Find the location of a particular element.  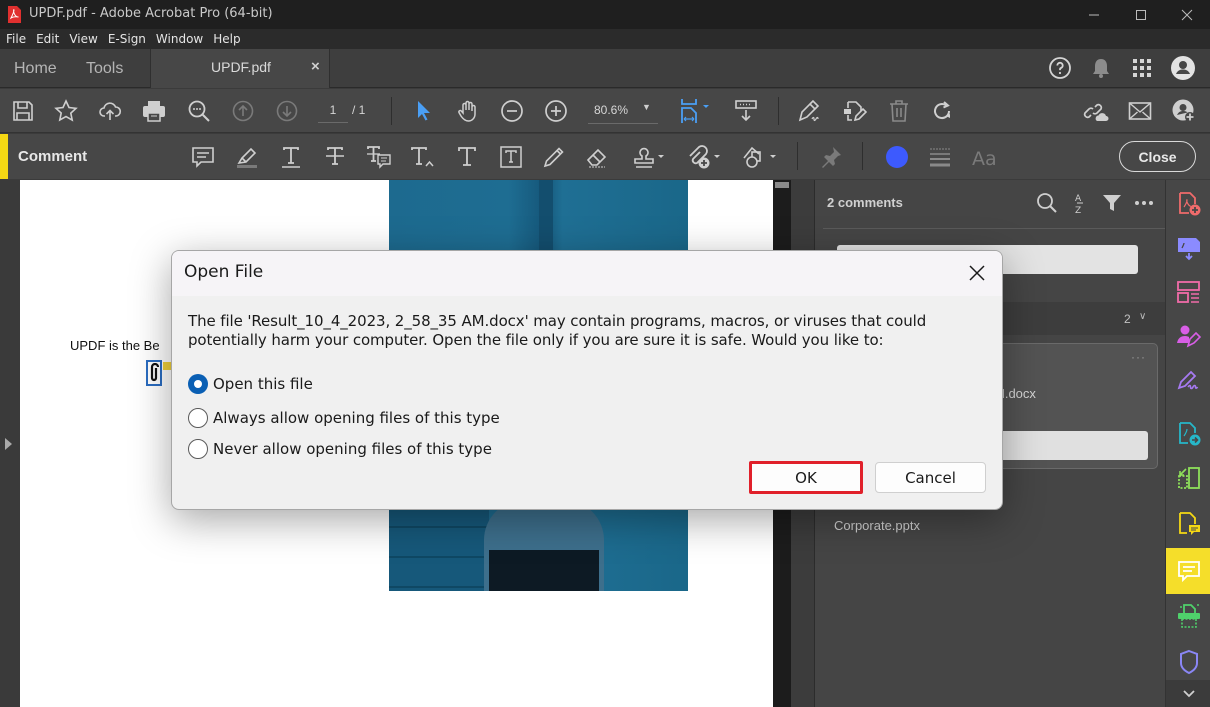

pencil-tool is located at coordinates (554, 157).